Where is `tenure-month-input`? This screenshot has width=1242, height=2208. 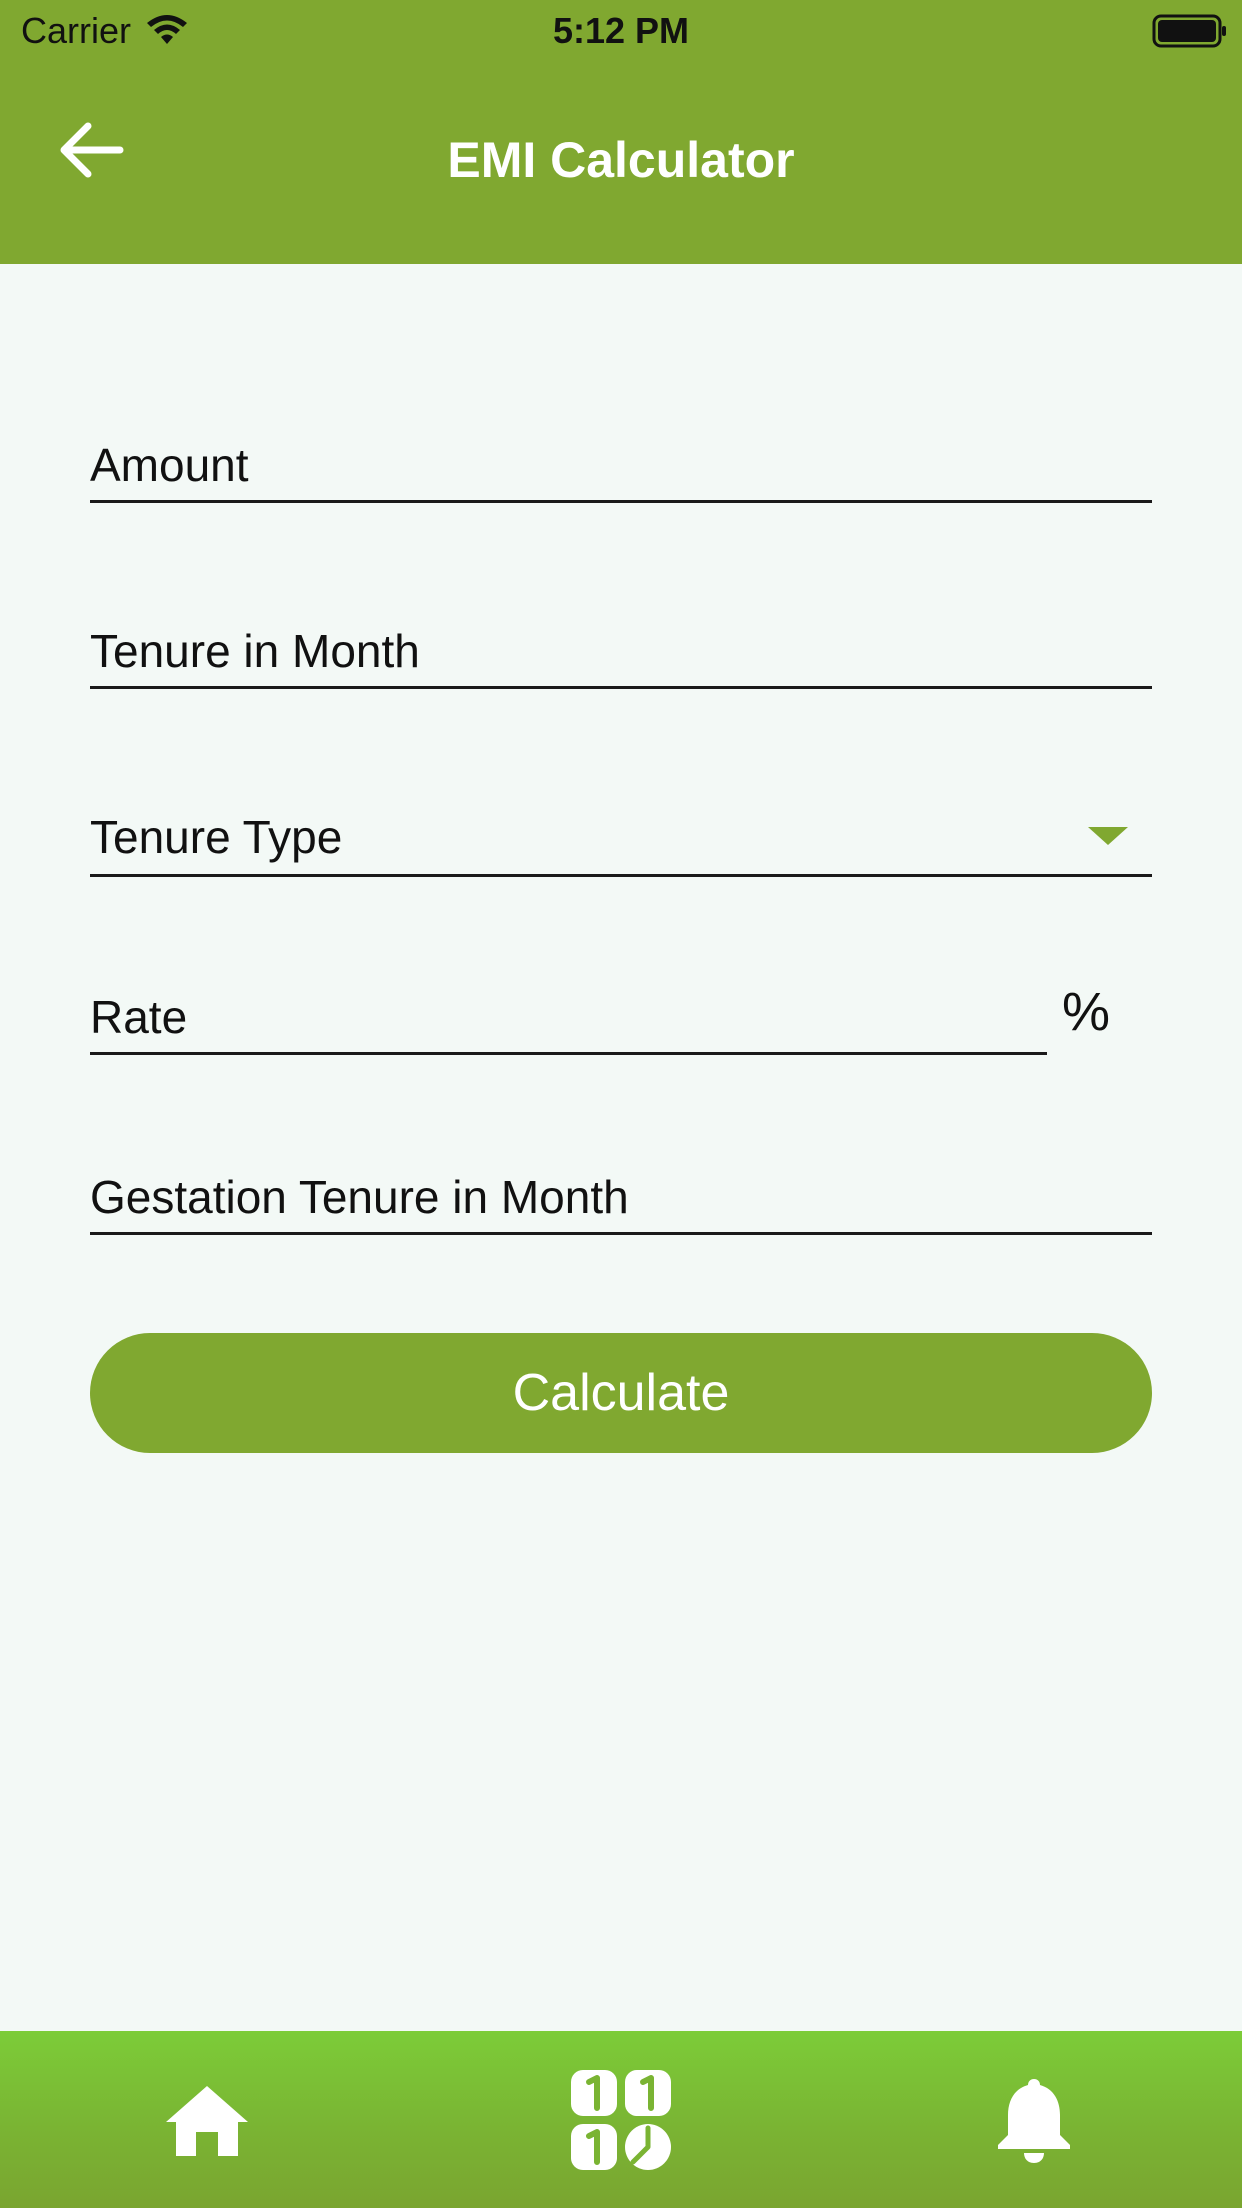
tenure-month-input is located at coordinates (621, 651).